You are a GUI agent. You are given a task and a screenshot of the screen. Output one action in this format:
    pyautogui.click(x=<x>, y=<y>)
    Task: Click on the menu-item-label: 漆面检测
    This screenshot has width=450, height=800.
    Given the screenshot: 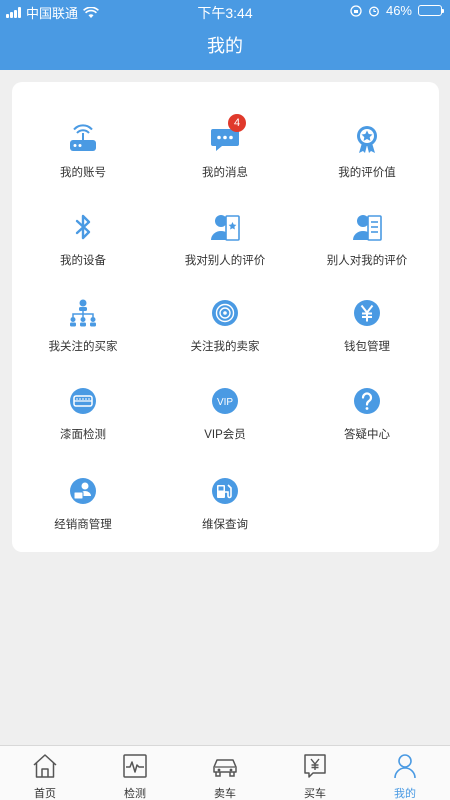 What is the action you would take?
    pyautogui.click(x=83, y=435)
    